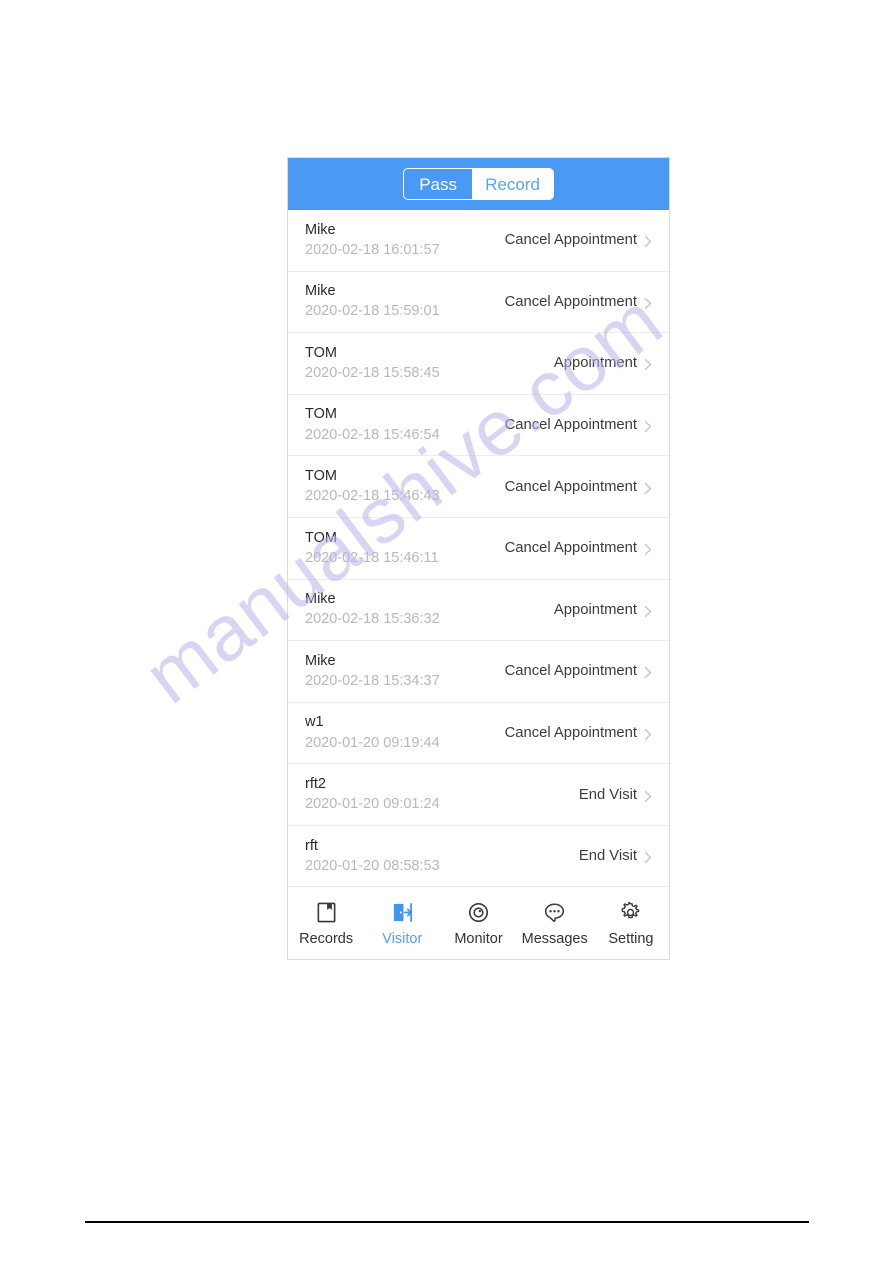 Image resolution: width=893 pixels, height=1263 pixels. What do you see at coordinates (372, 301) in the screenshot?
I see `row-primary: Mike 2020-02-18 15:59:01` at bounding box center [372, 301].